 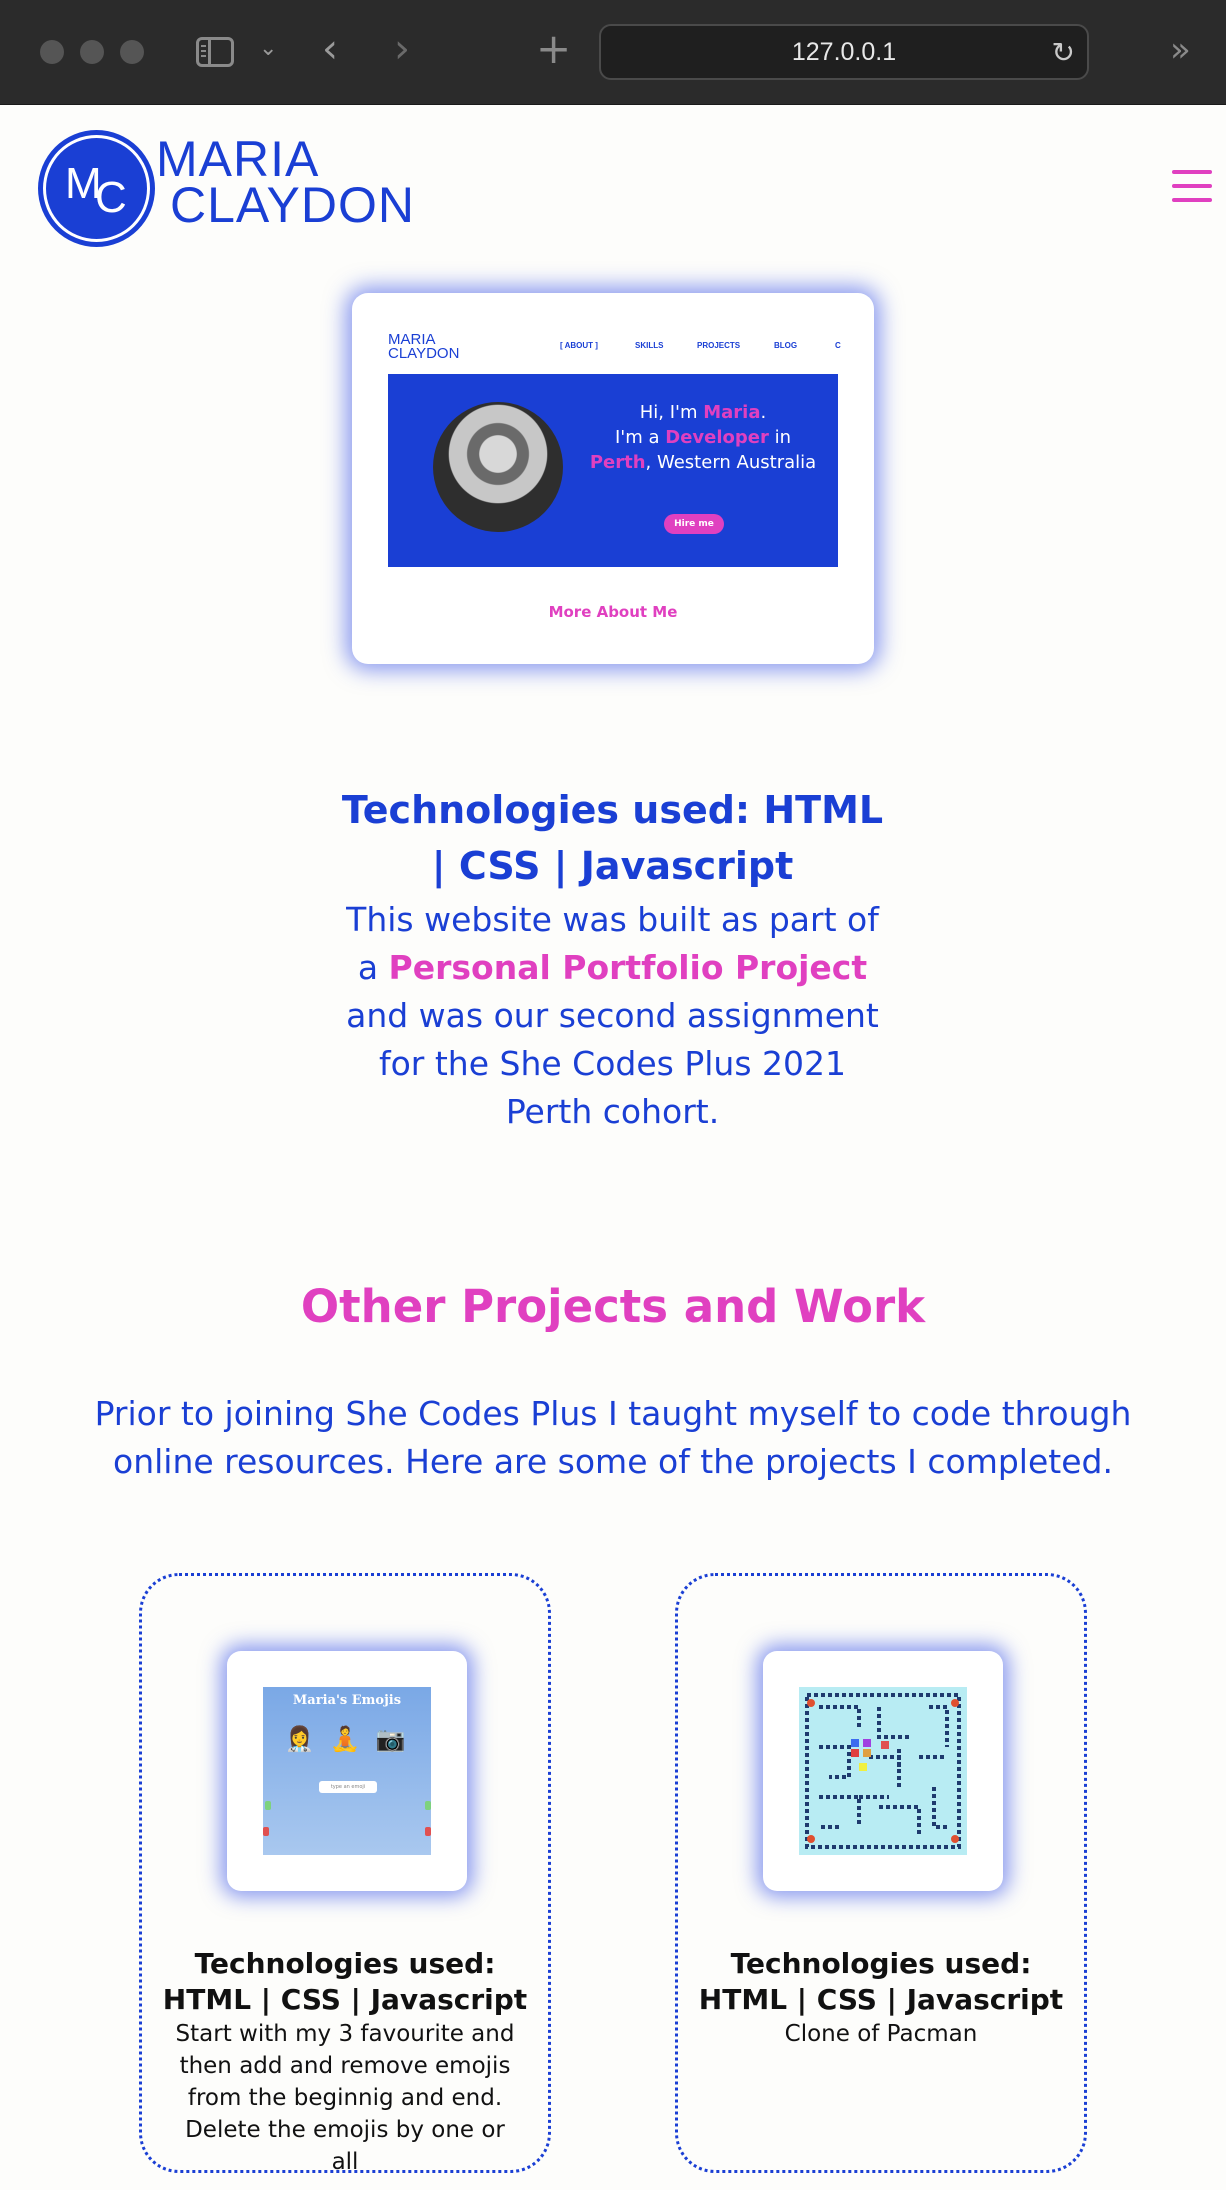 I want to click on pacman-maze-graphic, so click(x=883, y=1771).